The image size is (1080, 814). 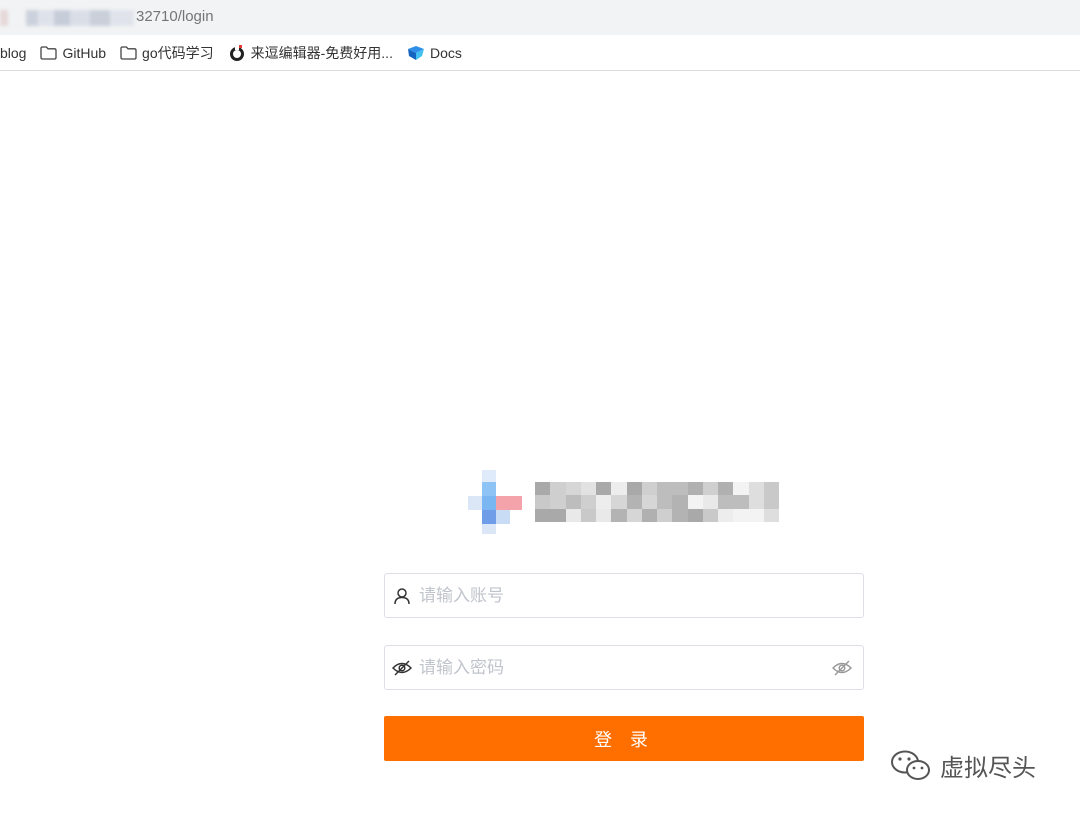 I want to click on bookmark-github: GitHub, so click(x=73, y=53).